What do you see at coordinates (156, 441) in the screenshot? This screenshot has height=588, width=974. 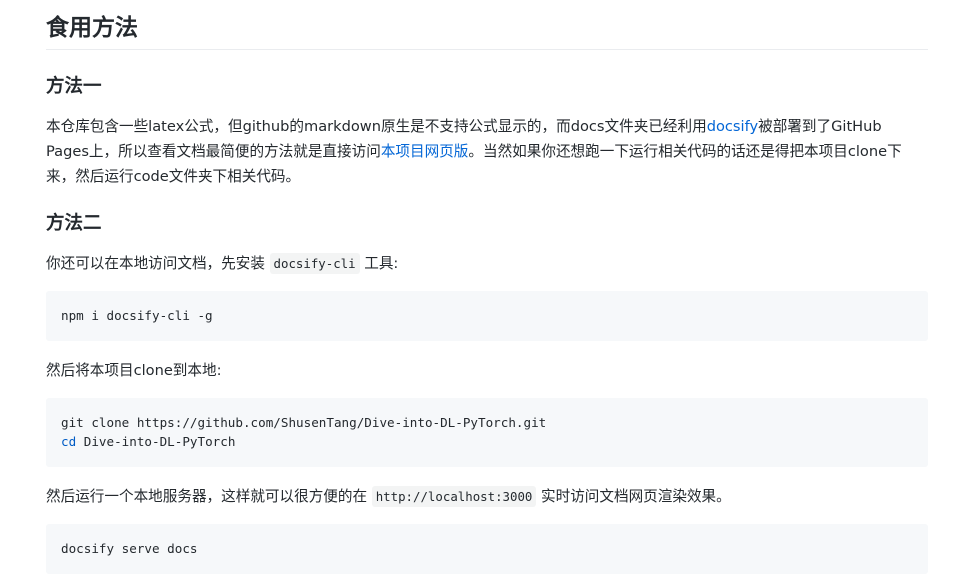 I see `code-cd-target: Dive-into-DL-PyTorch` at bounding box center [156, 441].